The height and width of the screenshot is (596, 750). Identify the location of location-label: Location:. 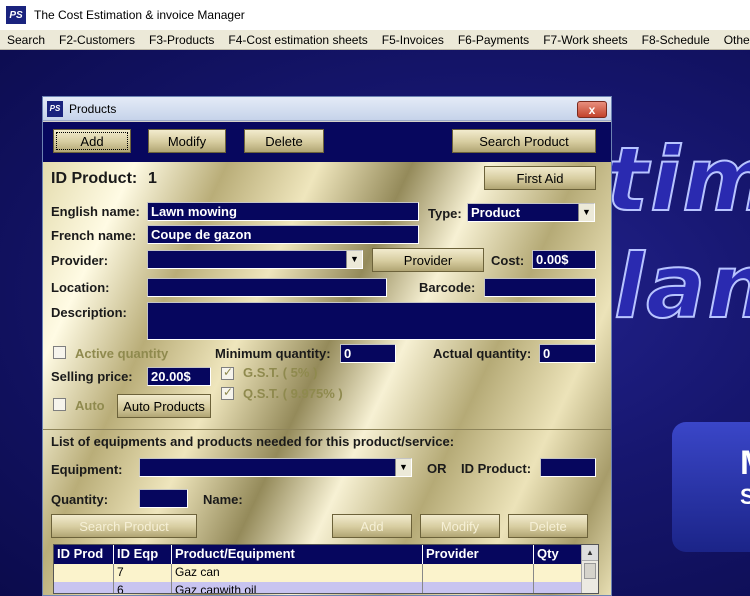
(80, 287).